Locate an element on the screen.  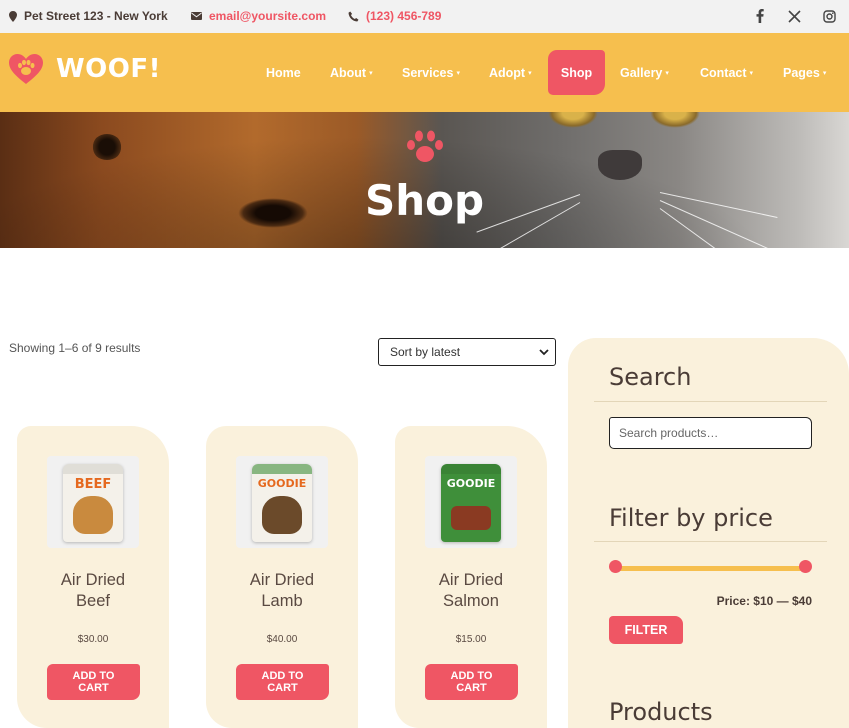
result-count: Showing 1–6 of 9 results is located at coordinates (75, 348).